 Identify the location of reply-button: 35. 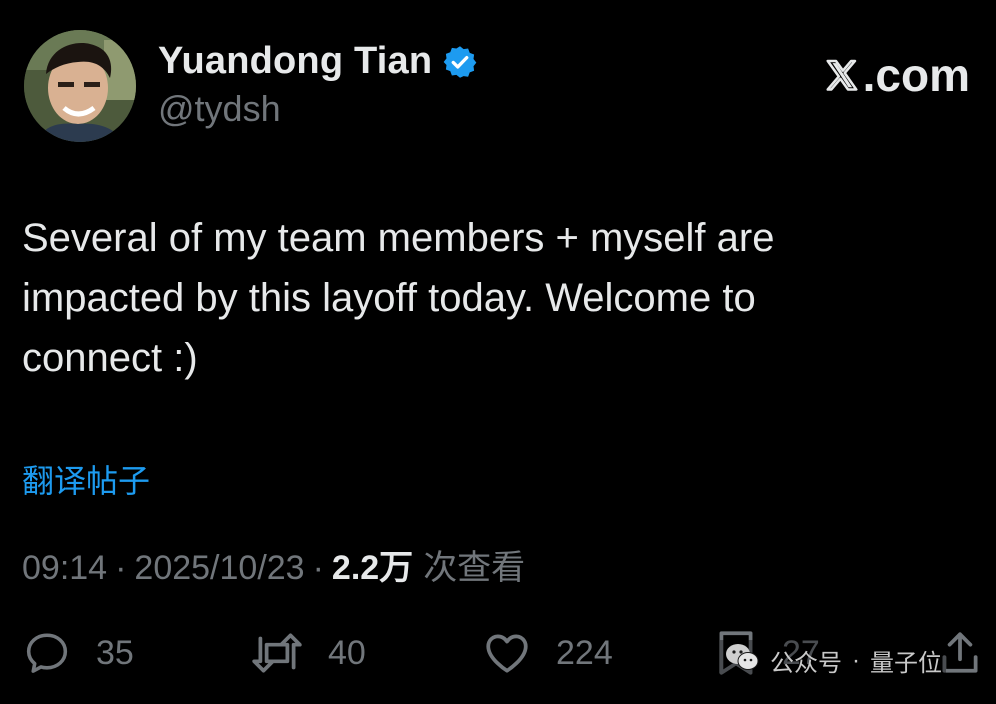
(78, 653).